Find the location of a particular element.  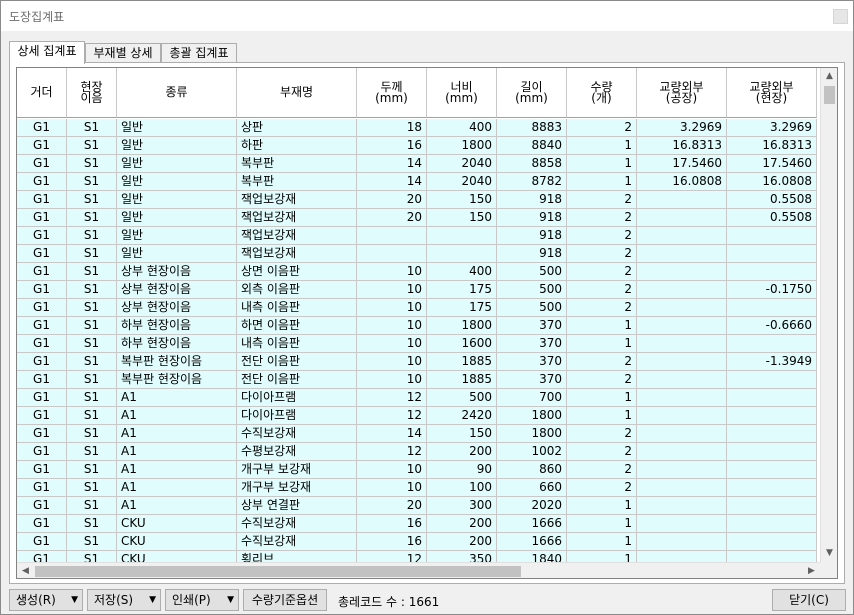

table-row: G1 S1 A1 개구부 보강재 10 90 860 2 is located at coordinates (417, 470).